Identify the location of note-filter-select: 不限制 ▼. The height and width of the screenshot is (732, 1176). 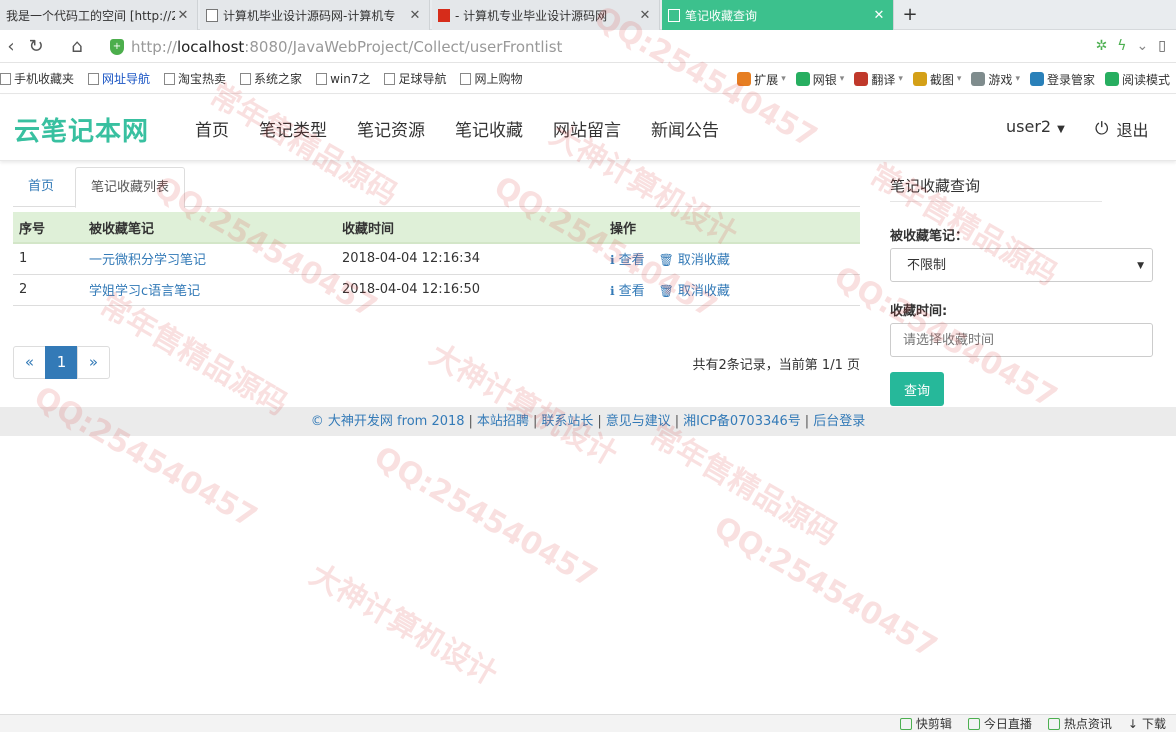
(1021, 265).